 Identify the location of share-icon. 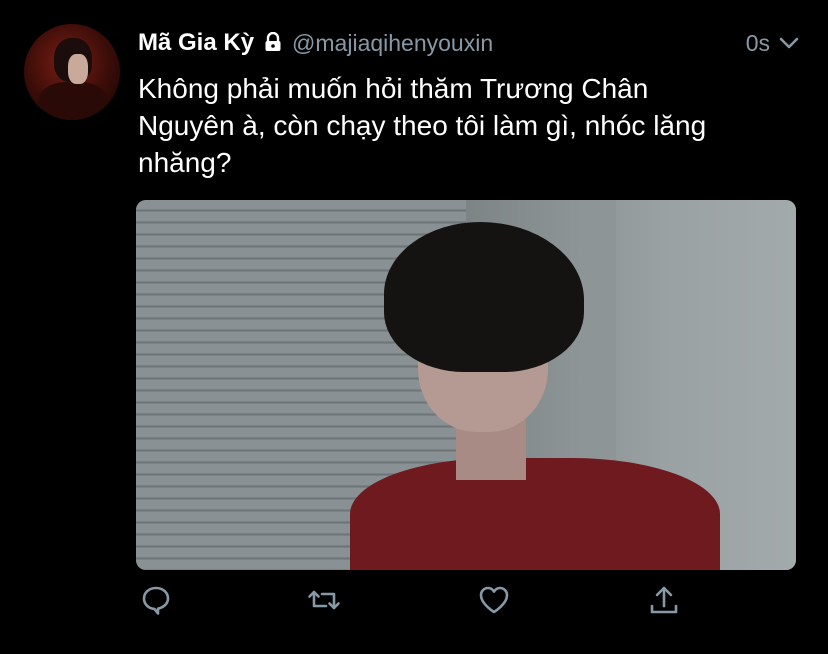
(664, 600).